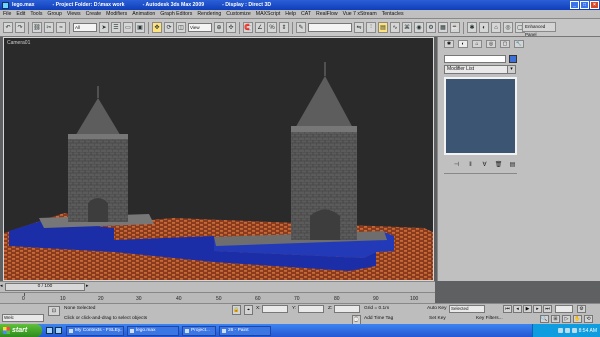  Describe the element at coordinates (143, 14) in the screenshot. I see `menu-animation: Animation` at that location.